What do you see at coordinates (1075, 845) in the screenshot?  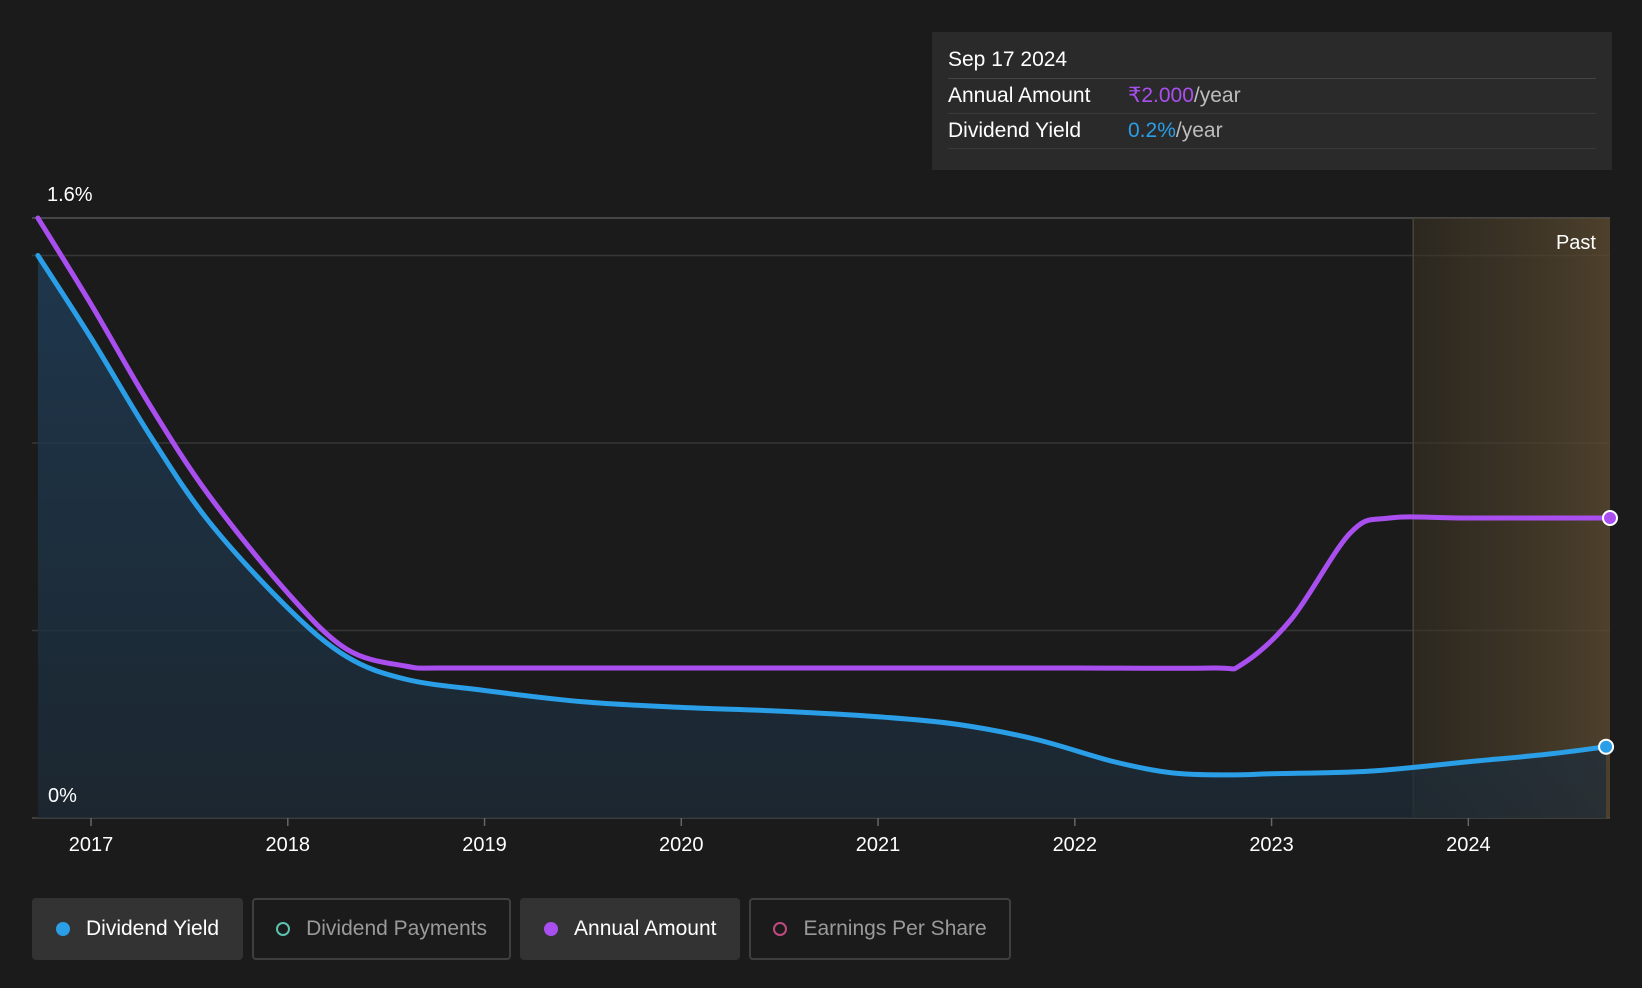 I see `x-tick-label: 2022` at bounding box center [1075, 845].